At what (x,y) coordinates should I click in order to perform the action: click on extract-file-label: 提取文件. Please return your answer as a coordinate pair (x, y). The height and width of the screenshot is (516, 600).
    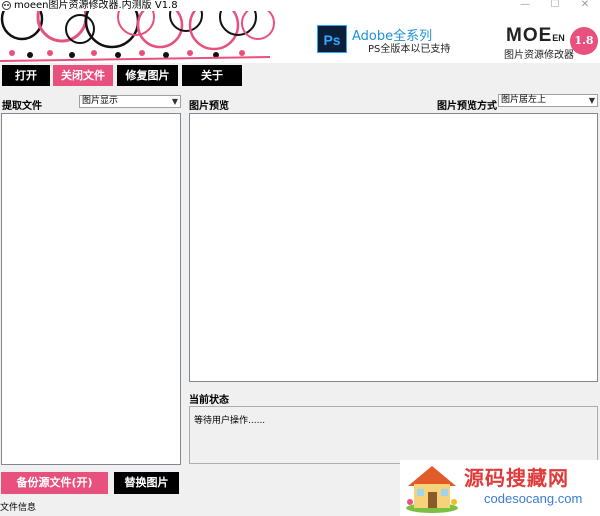
    Looking at the image, I should click on (22, 106).